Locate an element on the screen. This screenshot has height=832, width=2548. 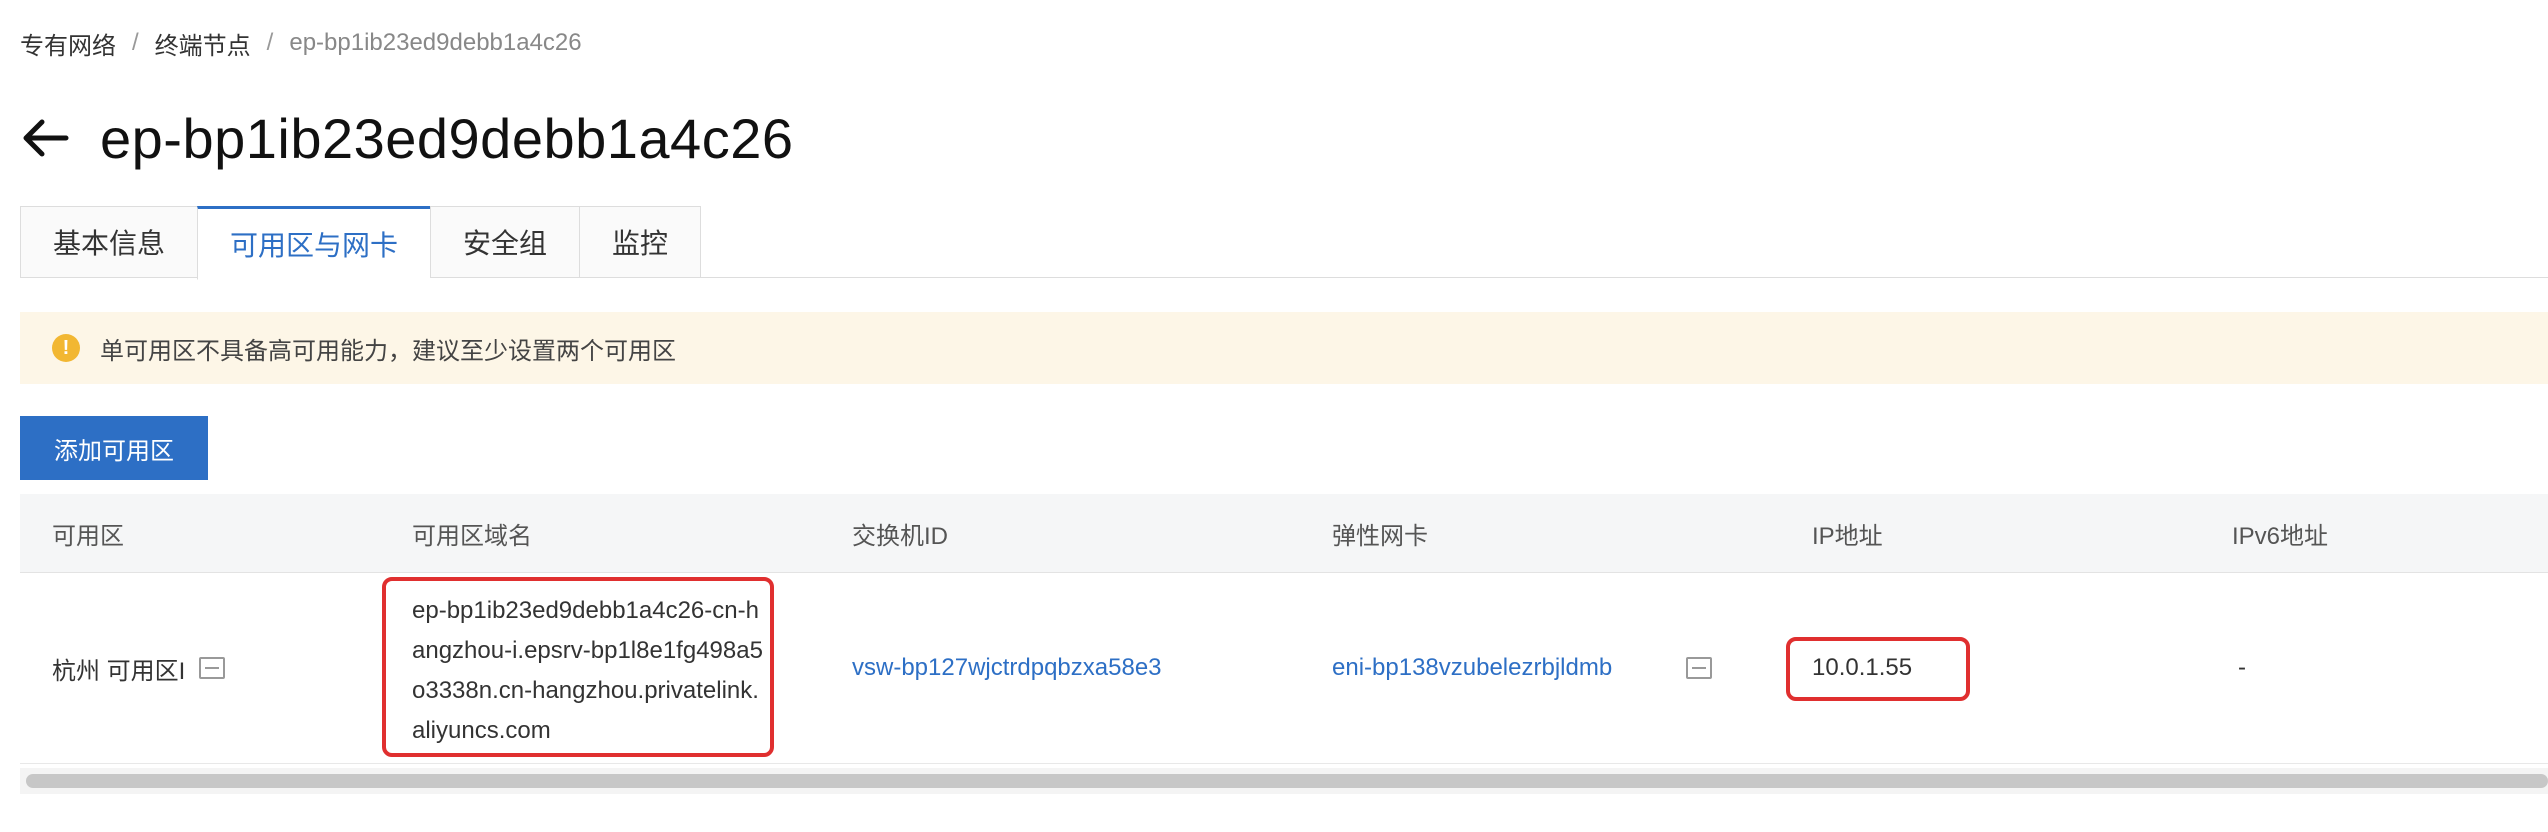
ipv6-address: - is located at coordinates (2242, 667).